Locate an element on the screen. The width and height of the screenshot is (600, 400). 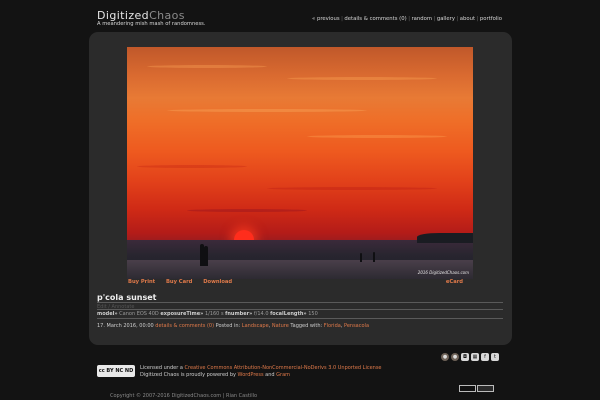
site-logo: DigitizedChaos is located at coordinates (141, 15).